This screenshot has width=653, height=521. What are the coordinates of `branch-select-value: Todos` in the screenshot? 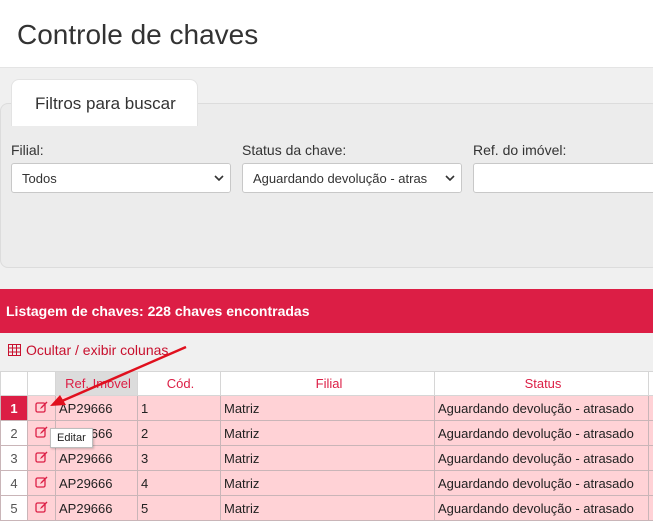 It's located at (39, 178).